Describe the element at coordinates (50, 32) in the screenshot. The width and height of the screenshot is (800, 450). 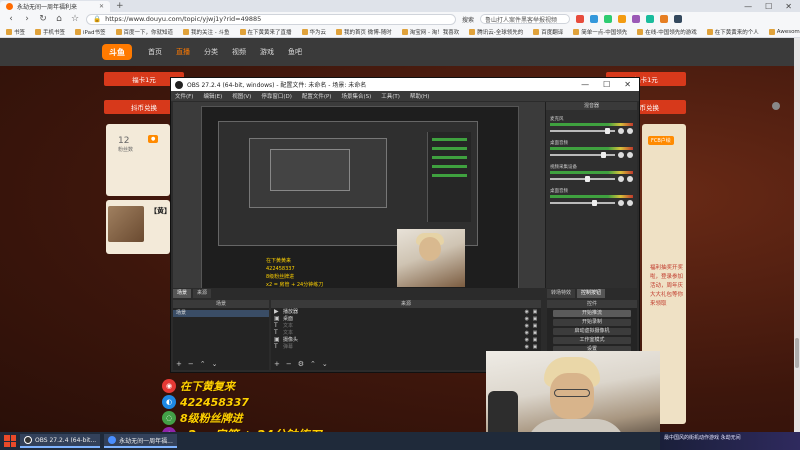
I see `bookmark-item: 手机书签` at that location.